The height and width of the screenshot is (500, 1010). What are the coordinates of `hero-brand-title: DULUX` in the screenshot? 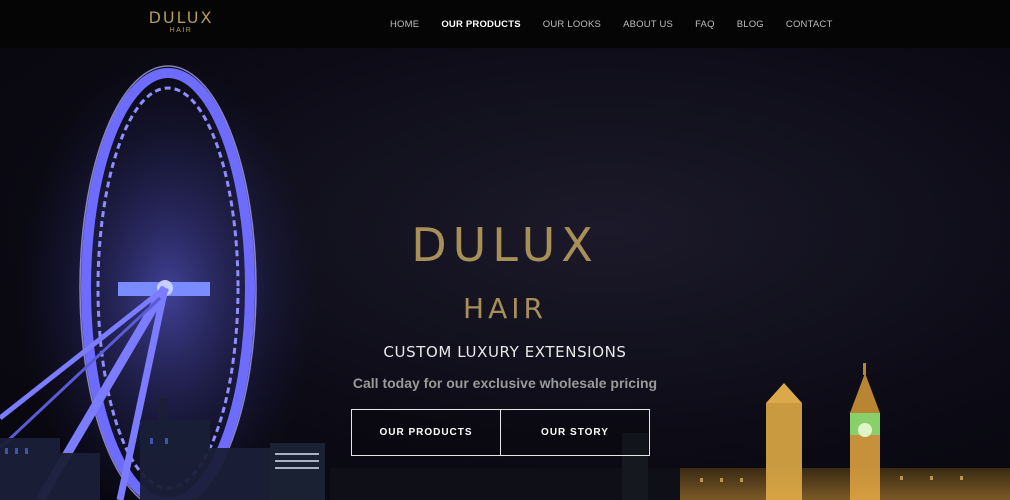 It's located at (505, 245).